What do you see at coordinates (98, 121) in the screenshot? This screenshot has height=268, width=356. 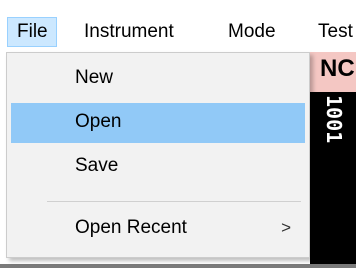 I see `menu-item-label: Open` at bounding box center [98, 121].